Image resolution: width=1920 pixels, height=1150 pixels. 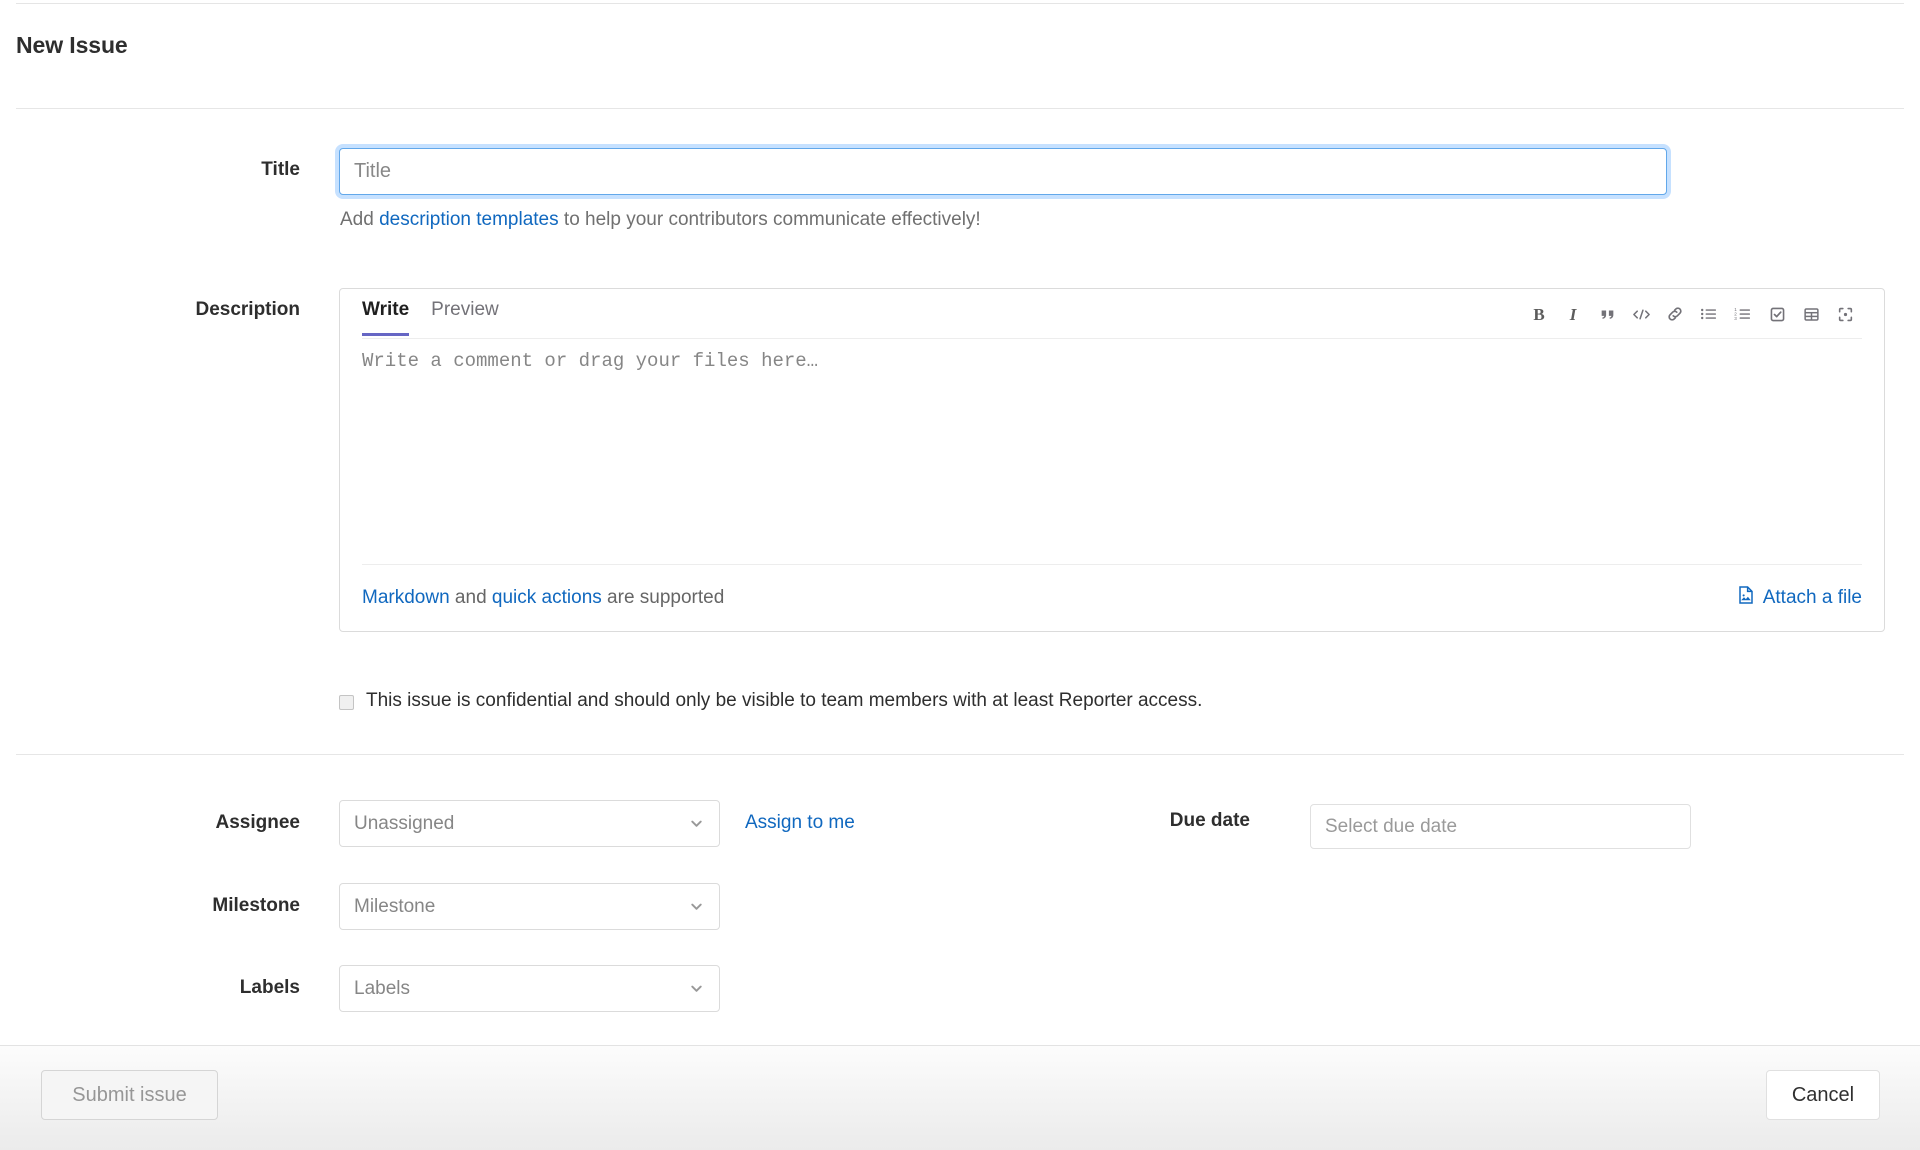 I want to click on title-field-wrapper, so click(x=1003, y=171).